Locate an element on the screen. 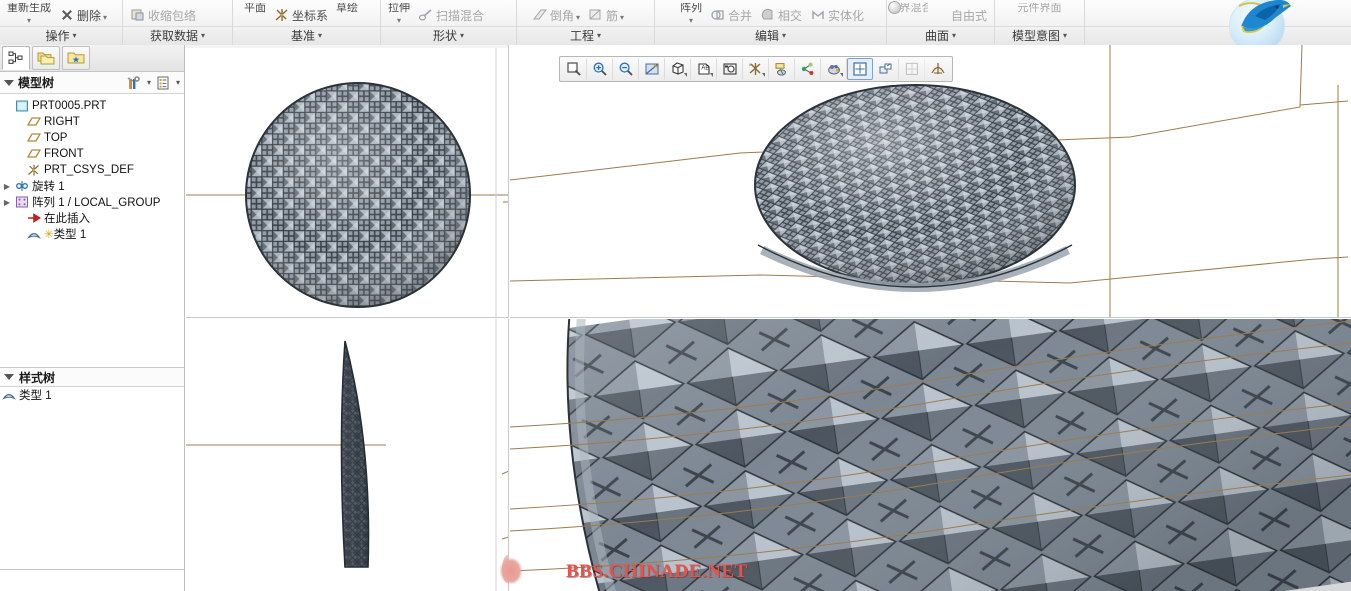 The height and width of the screenshot is (591, 1351). graphics-toolbar: AB x is located at coordinates (756, 69).